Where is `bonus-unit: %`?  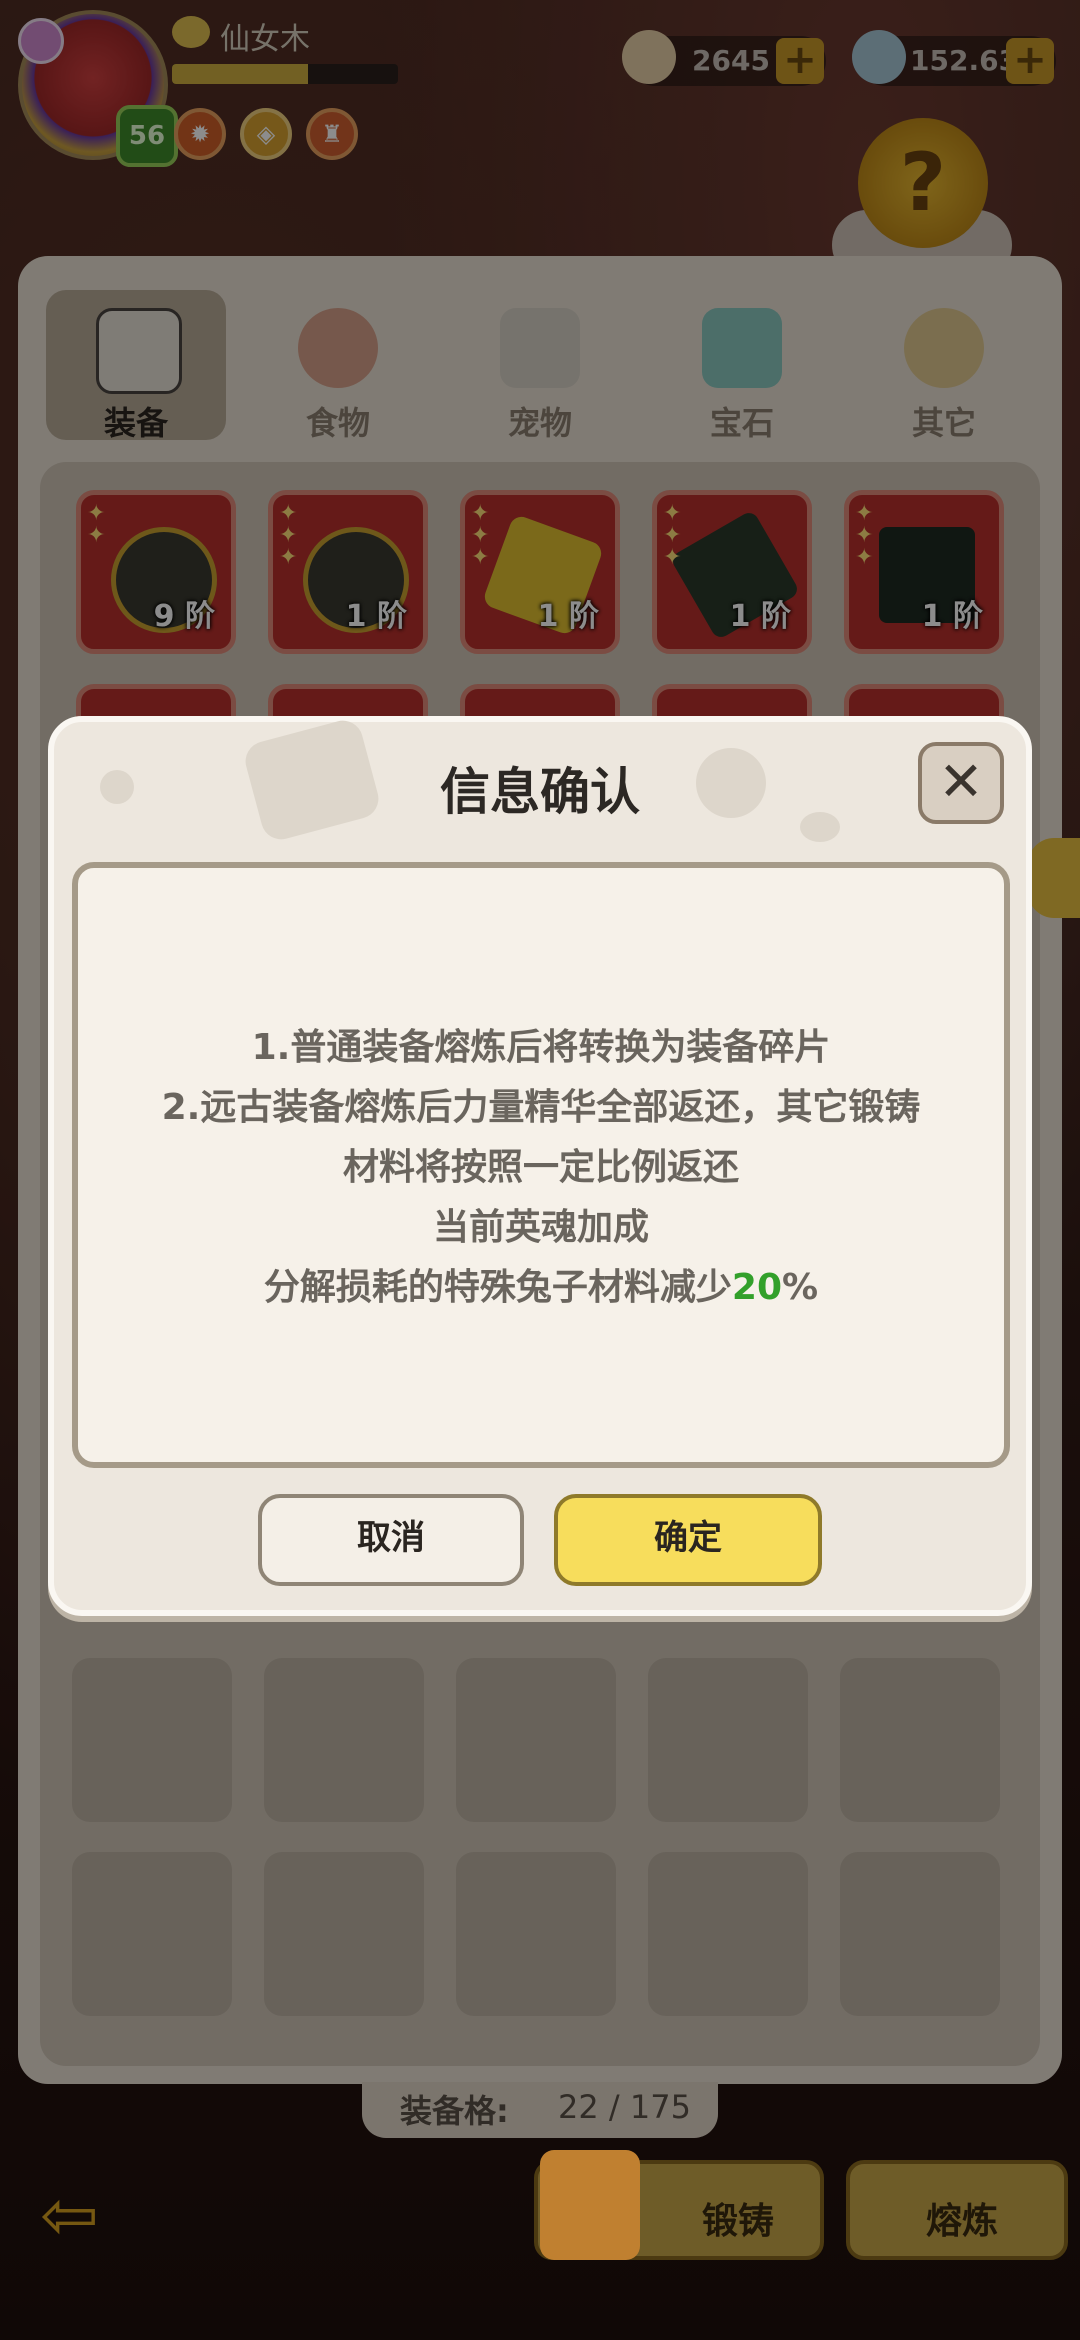
bonus-unit: % is located at coordinates (800, 1287).